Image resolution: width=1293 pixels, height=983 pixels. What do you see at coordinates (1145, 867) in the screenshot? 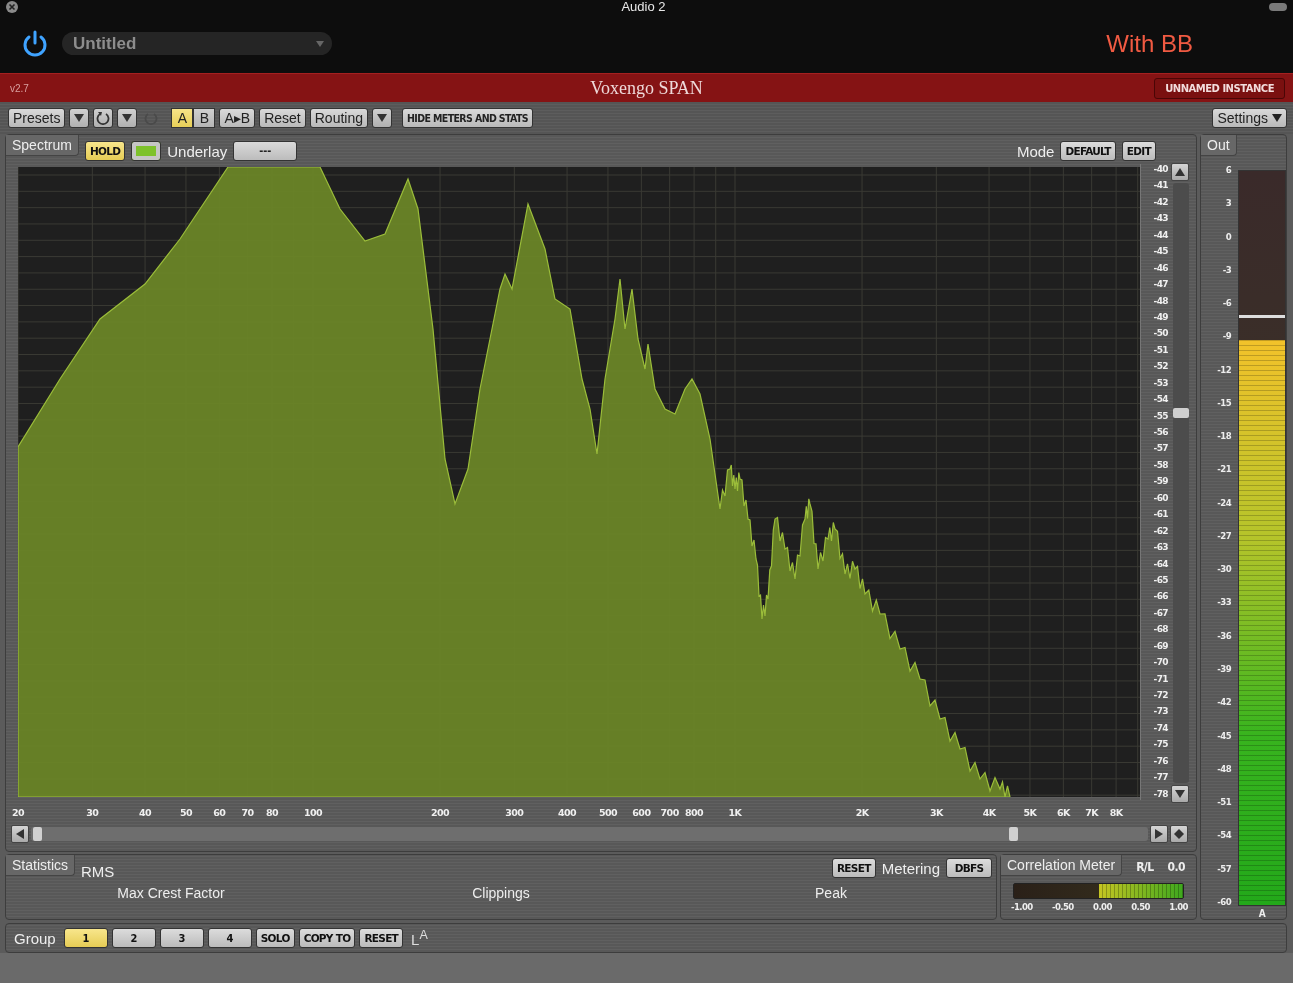
I see `channel-pair-label: R/L` at bounding box center [1145, 867].